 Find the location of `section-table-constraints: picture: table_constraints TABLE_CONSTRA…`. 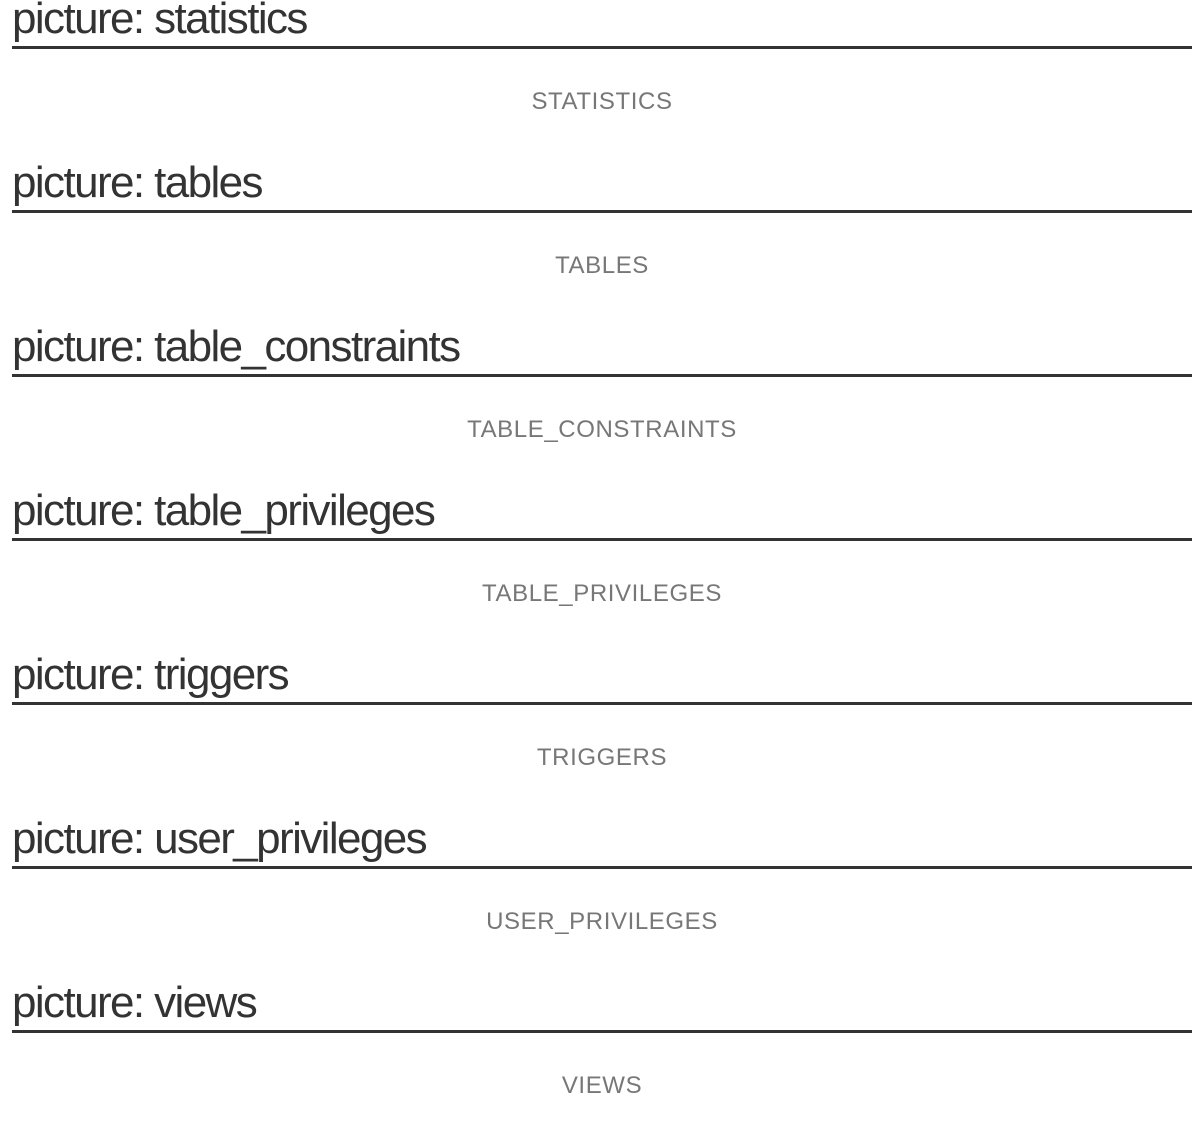

section-table-constraints: picture: table_constraints TABLE_CONSTRA… is located at coordinates (602, 402).